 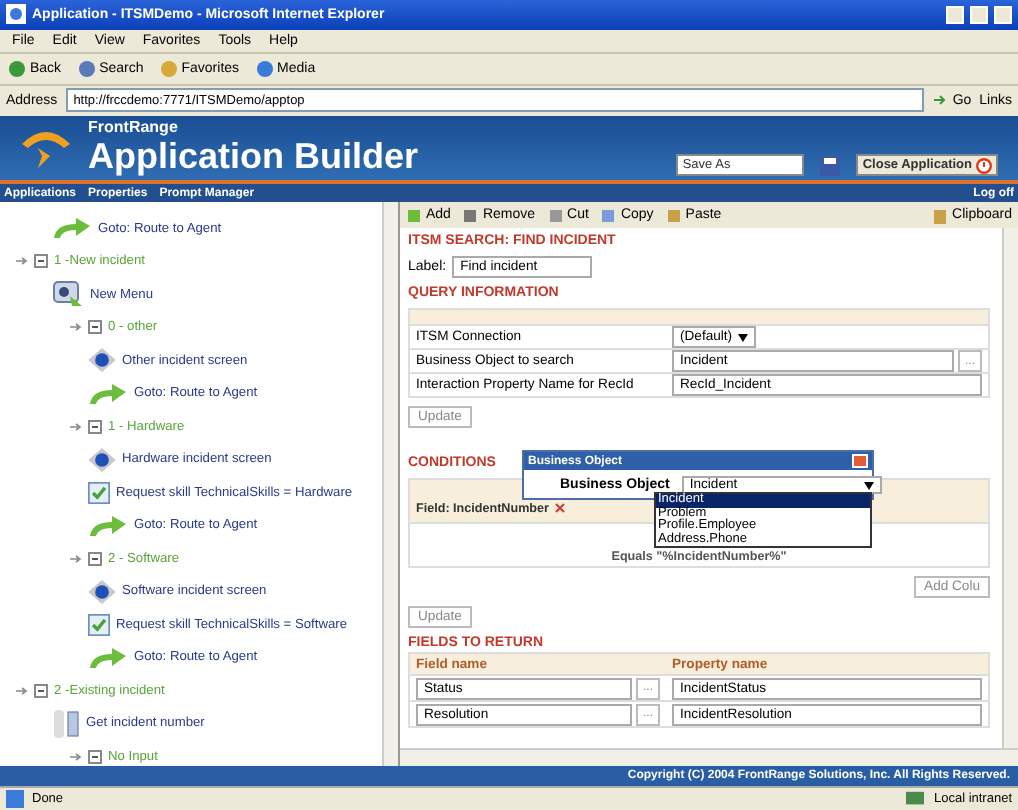 What do you see at coordinates (955, 14) in the screenshot?
I see `minimize-button` at bounding box center [955, 14].